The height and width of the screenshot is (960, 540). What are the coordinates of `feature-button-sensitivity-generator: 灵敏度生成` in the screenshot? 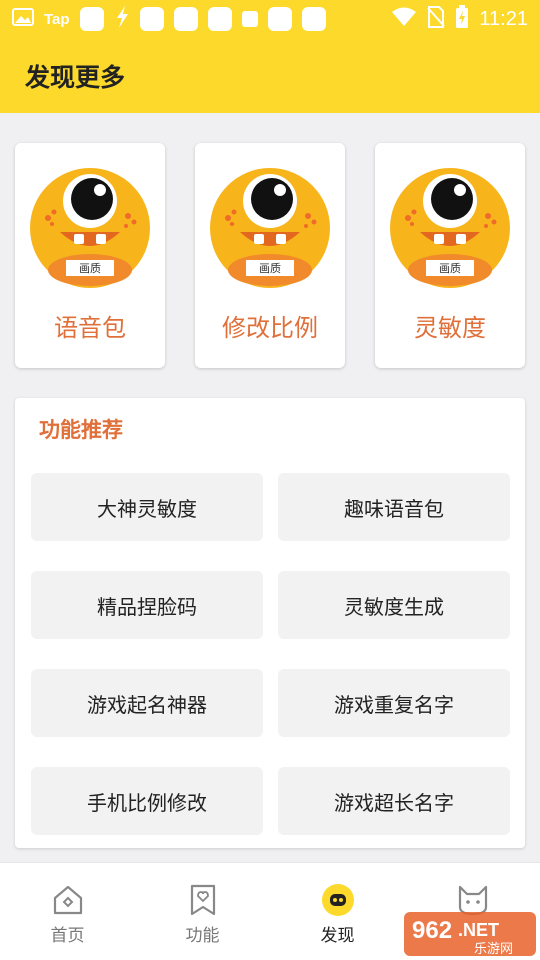 It's located at (394, 605).